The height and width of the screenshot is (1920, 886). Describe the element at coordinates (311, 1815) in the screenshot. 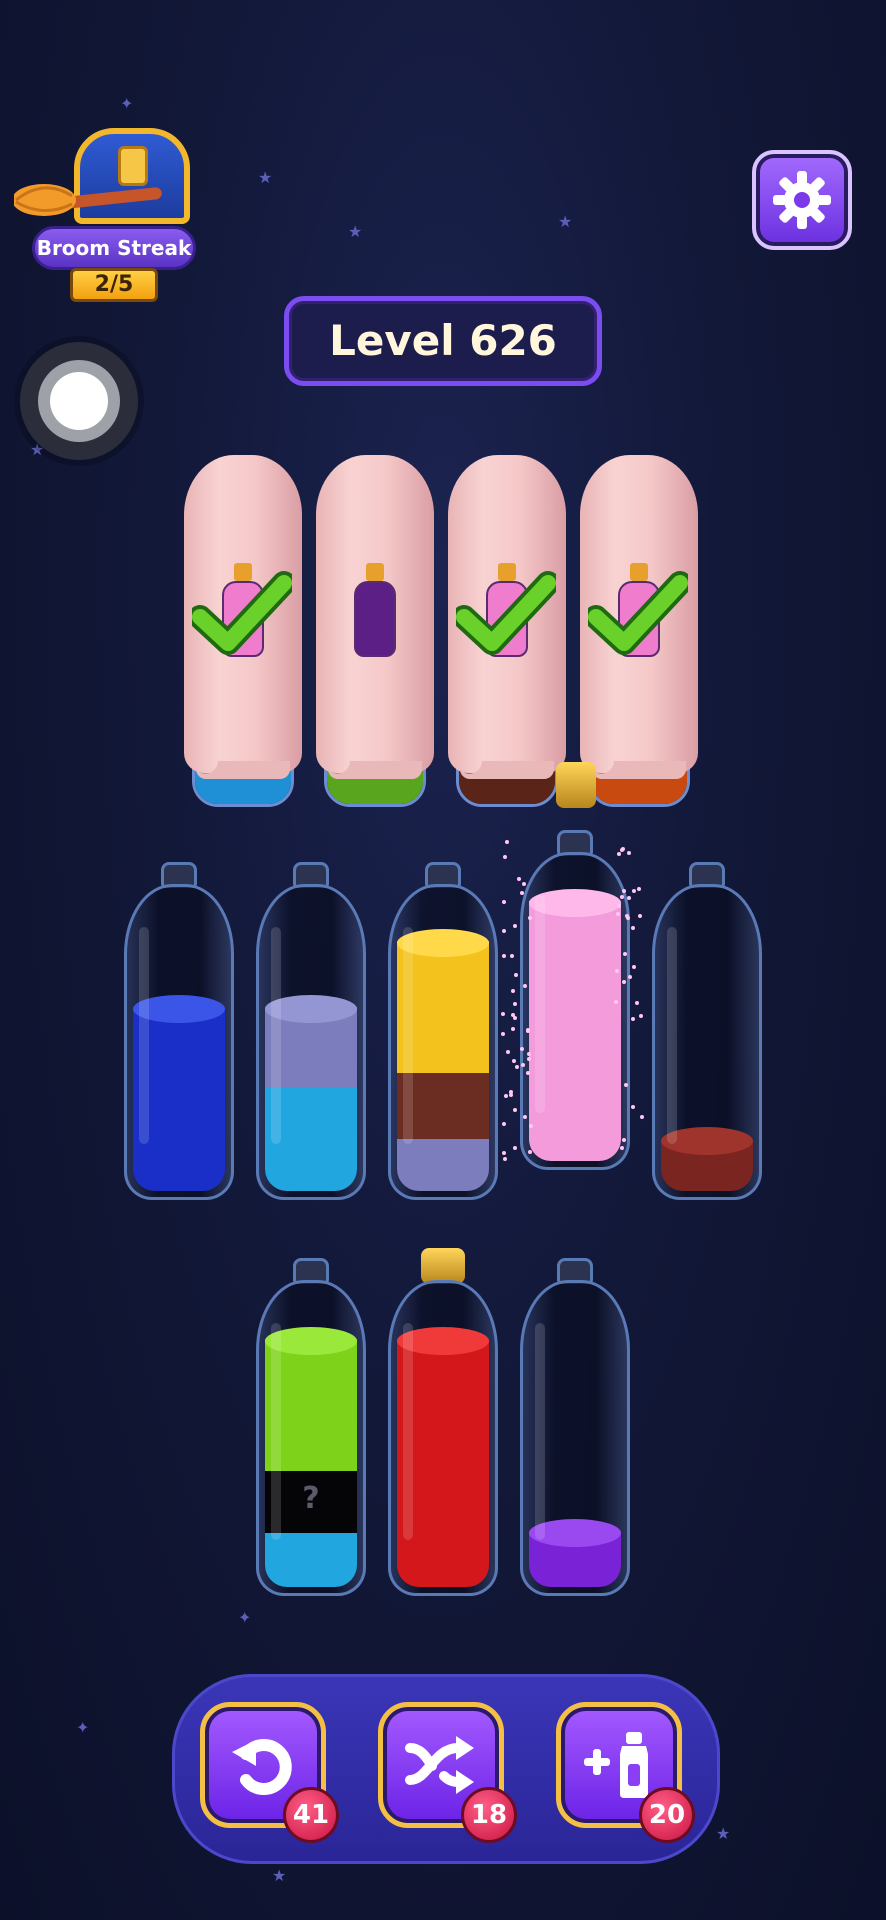

I see `undo-count-badge: 41` at that location.